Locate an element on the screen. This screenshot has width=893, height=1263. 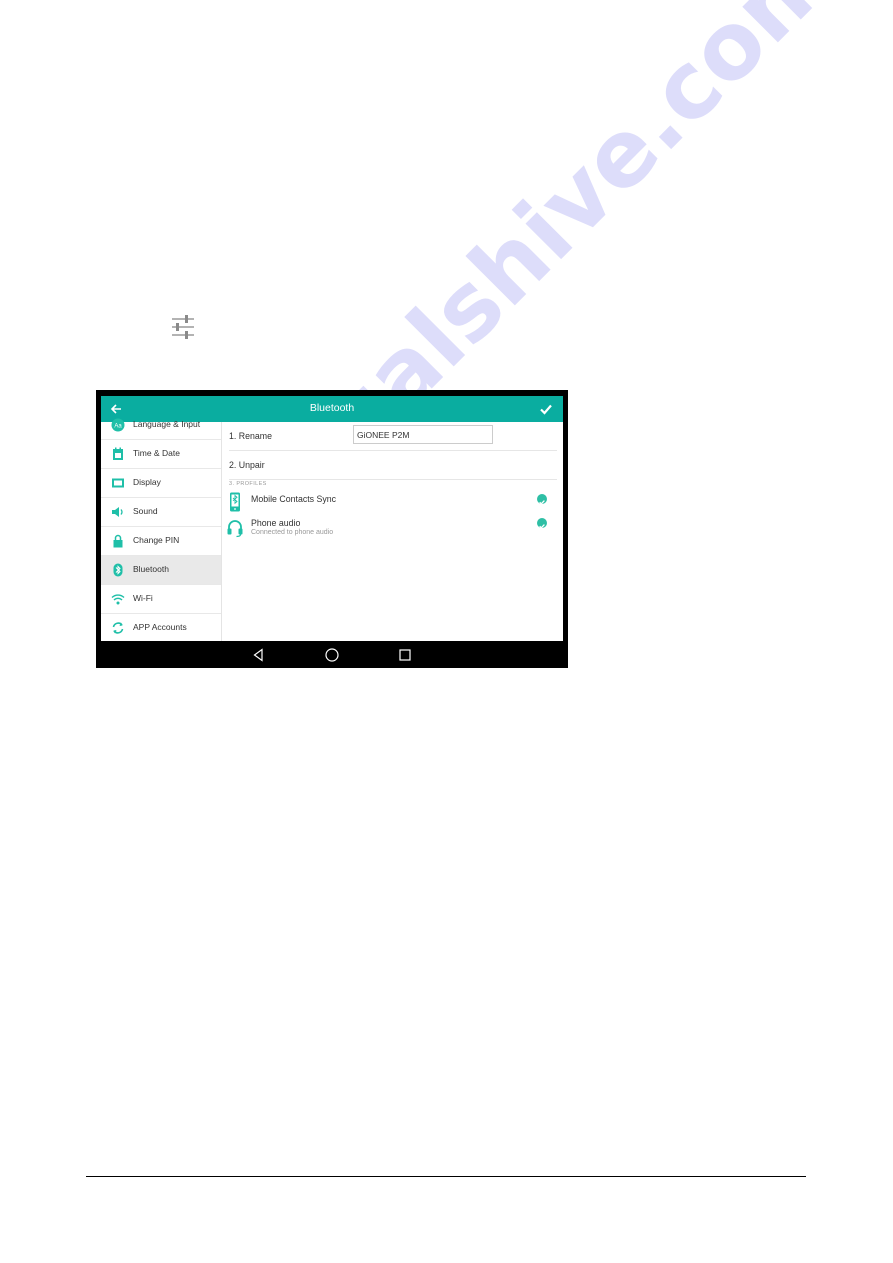
nav-home-button is located at coordinates (332, 655).